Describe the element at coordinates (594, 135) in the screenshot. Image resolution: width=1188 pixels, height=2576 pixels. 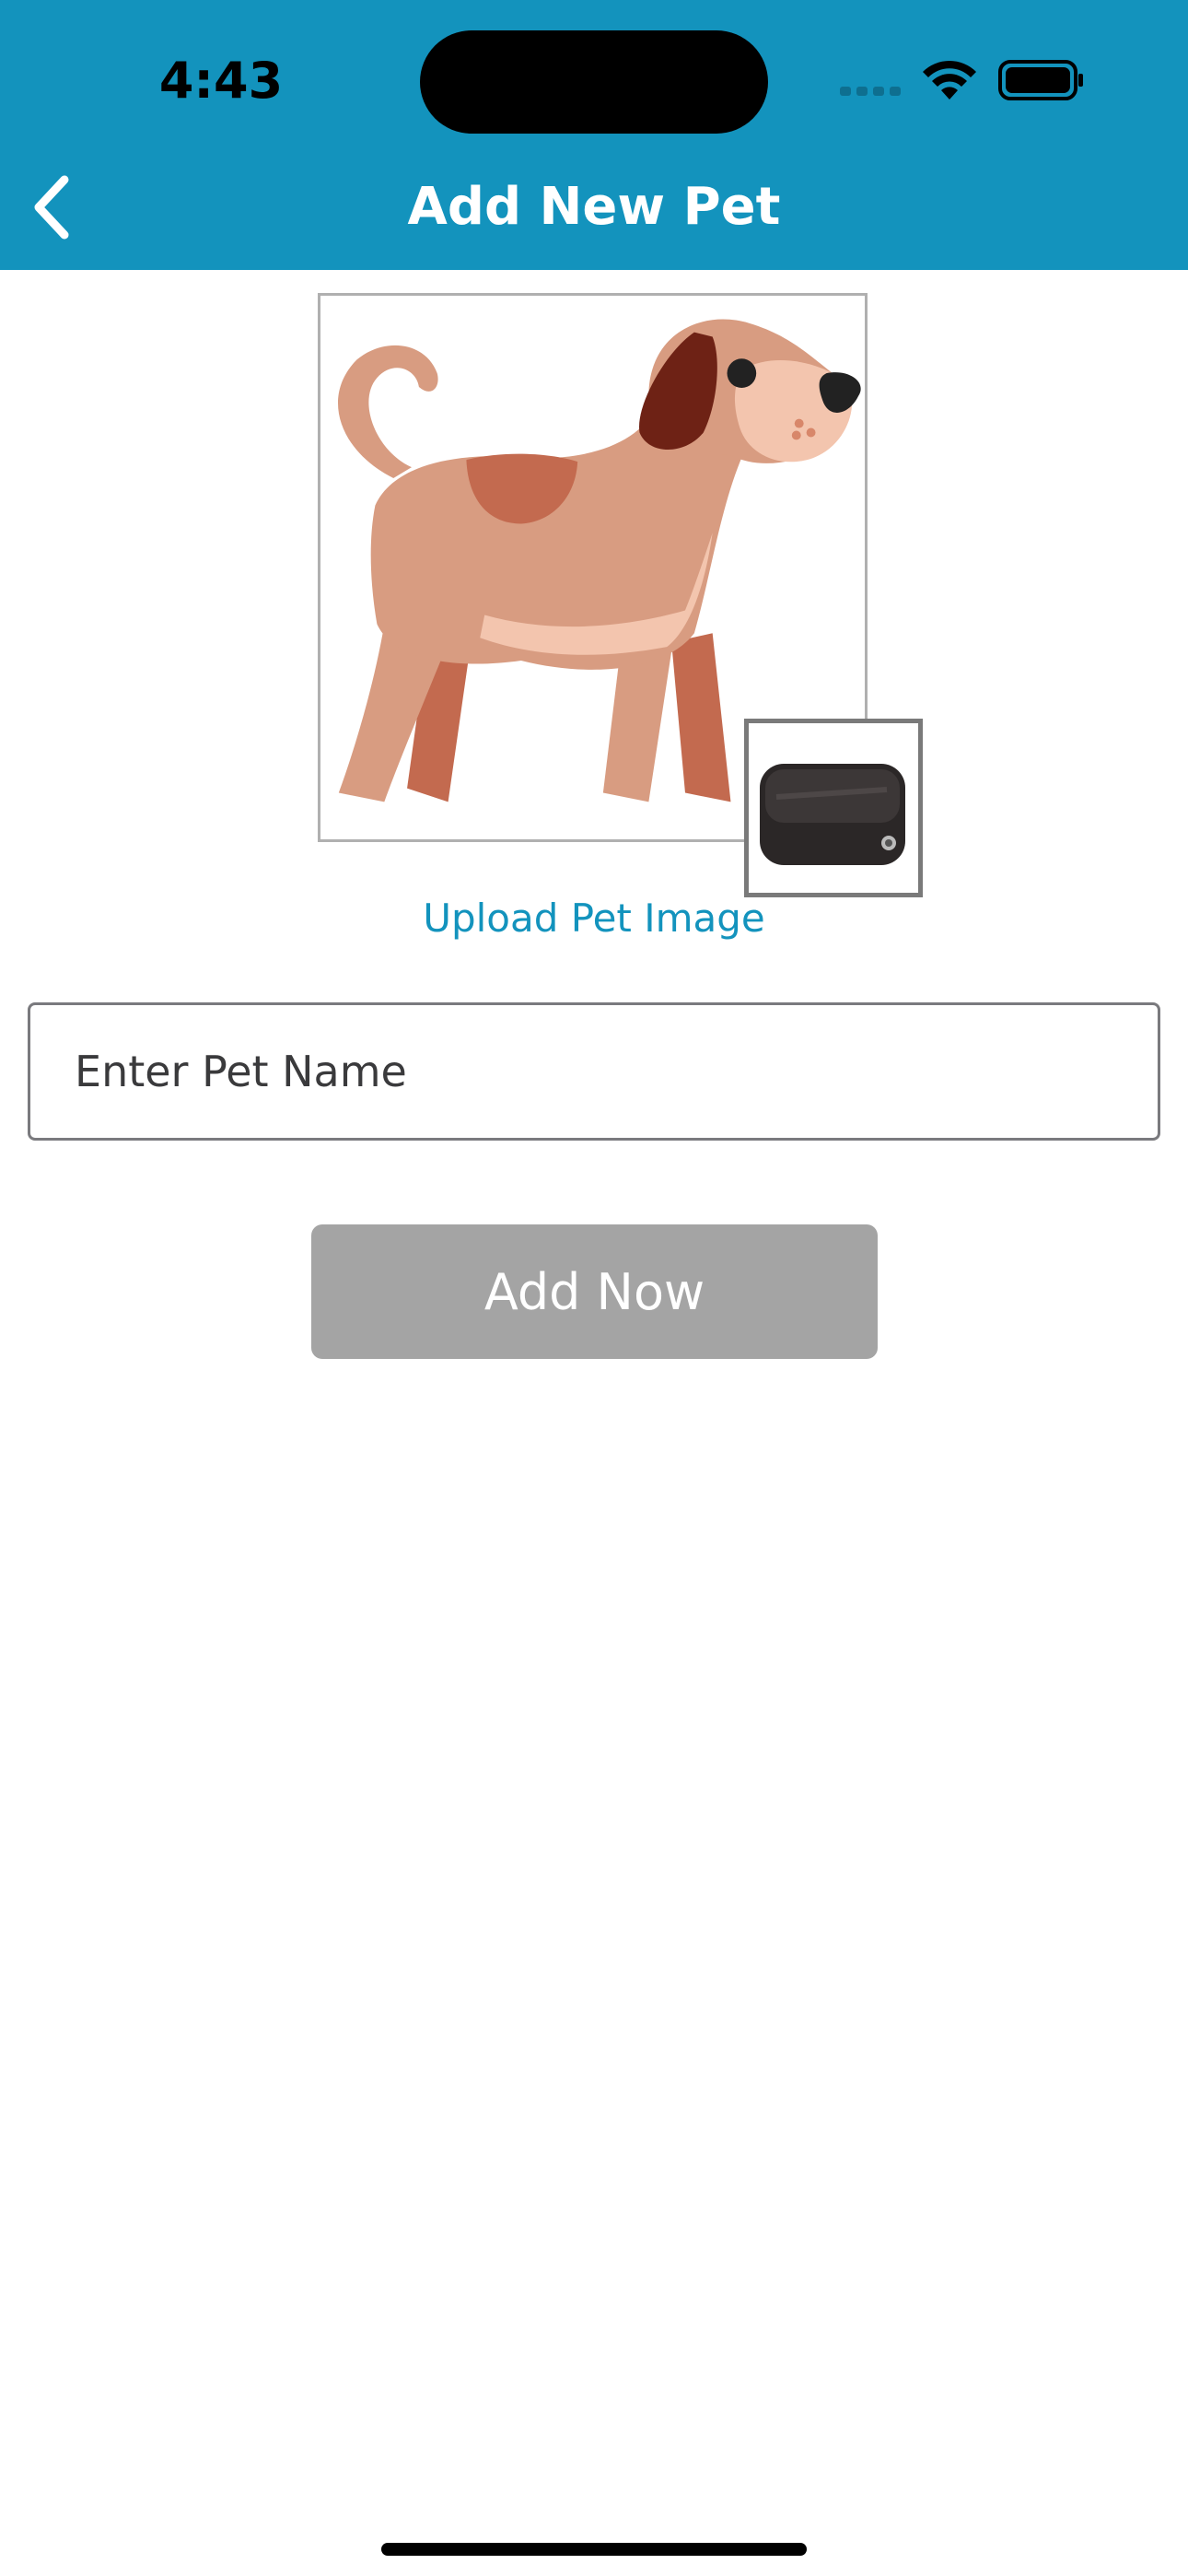
I see `app-header: 4:43 Add New Pet` at that location.